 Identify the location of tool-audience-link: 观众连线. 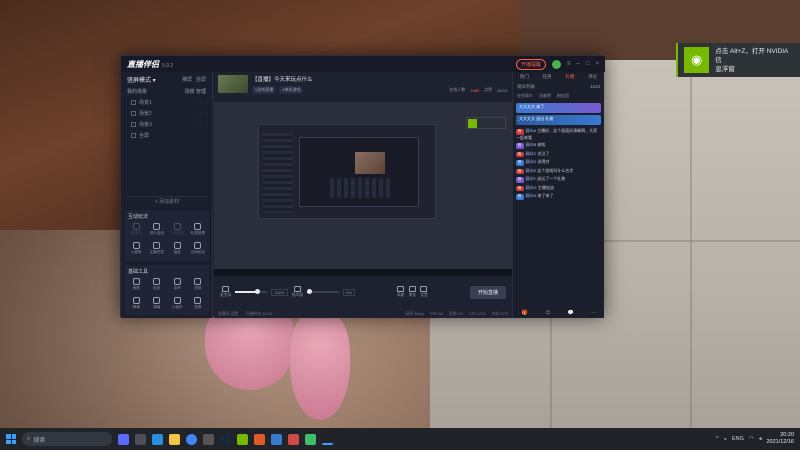
(157, 231).